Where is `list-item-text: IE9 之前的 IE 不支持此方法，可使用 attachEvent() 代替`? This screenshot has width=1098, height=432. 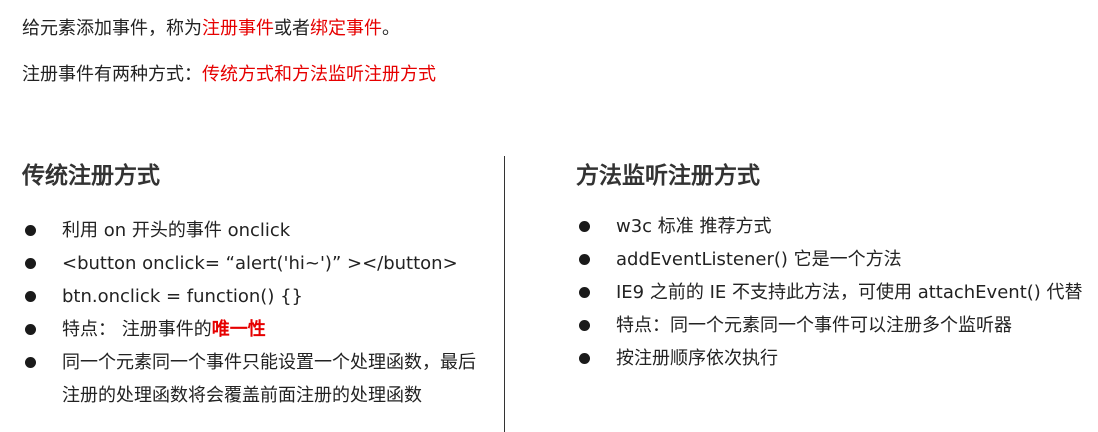 list-item-text: IE9 之前的 IE 不支持此方法，可使用 attachEvent() 代替 is located at coordinates (849, 292).